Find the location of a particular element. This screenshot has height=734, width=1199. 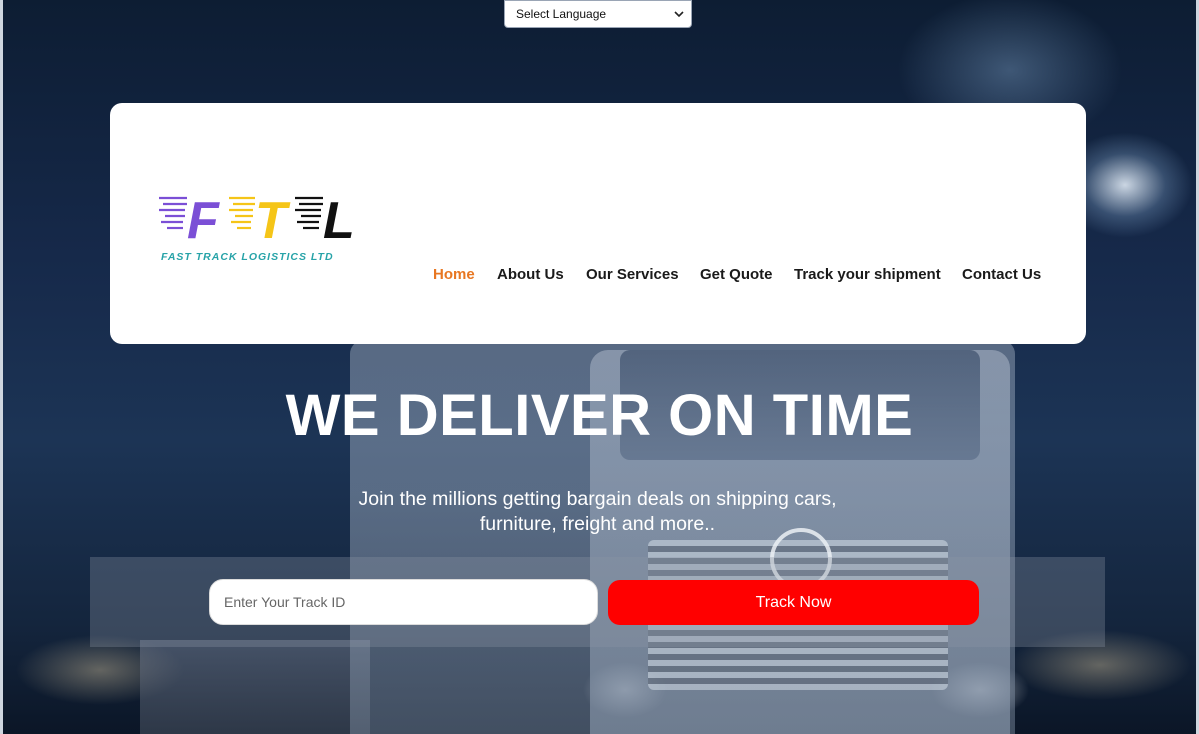

language-select-value: Select Language is located at coordinates (561, 14).